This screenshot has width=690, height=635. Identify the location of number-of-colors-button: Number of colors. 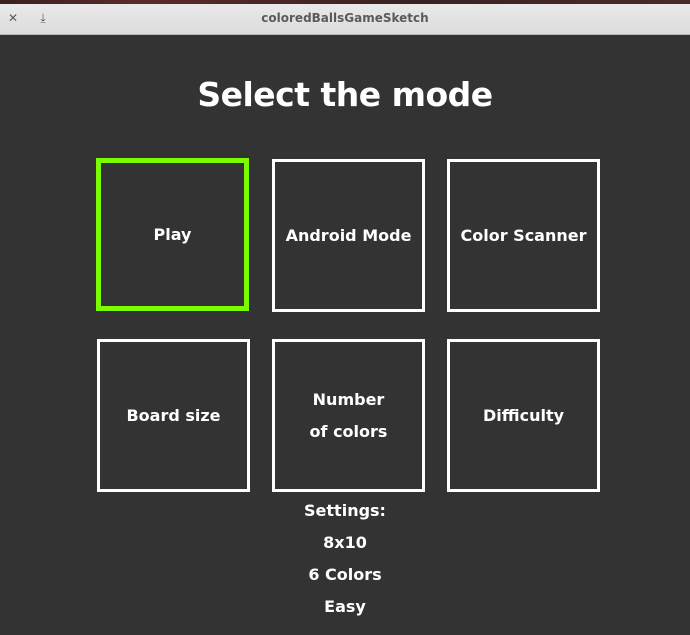
(348, 415).